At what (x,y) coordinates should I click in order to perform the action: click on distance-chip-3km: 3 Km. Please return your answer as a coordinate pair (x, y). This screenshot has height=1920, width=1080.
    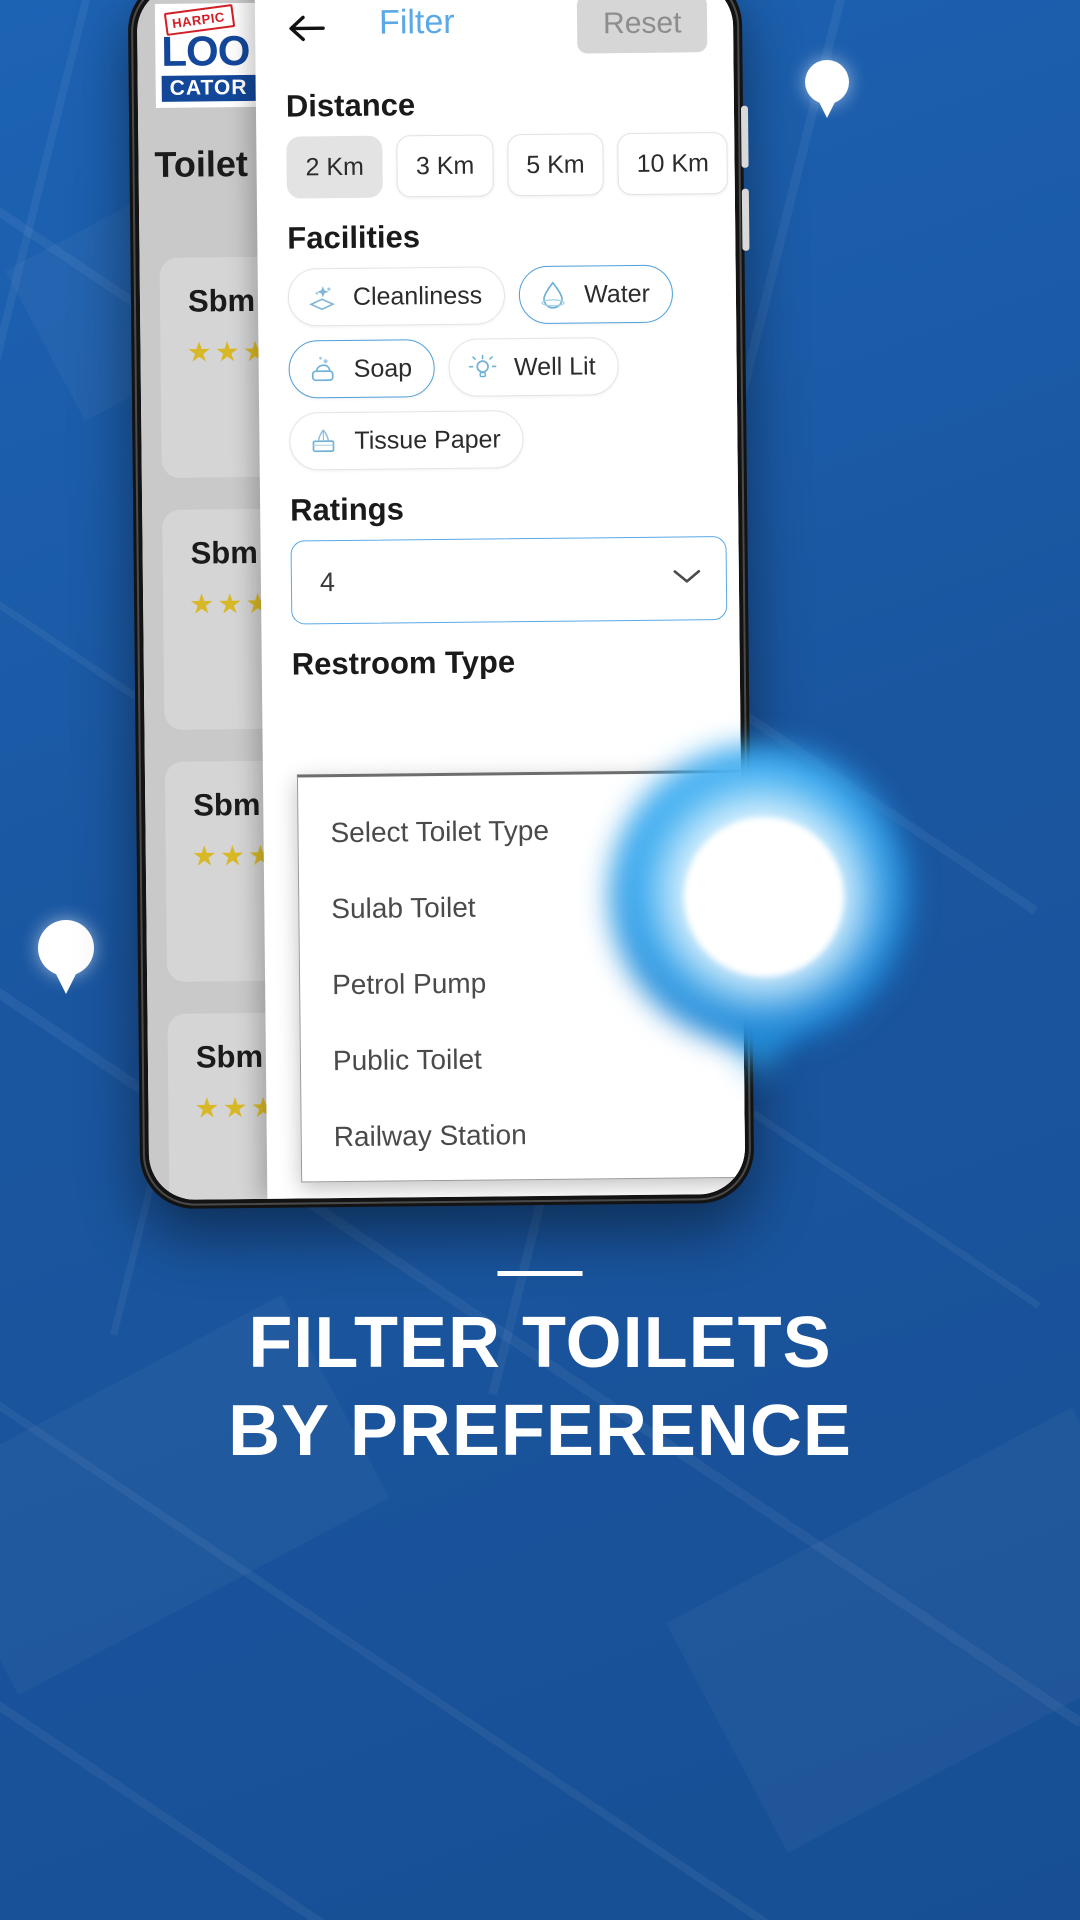
    Looking at the image, I should click on (445, 166).